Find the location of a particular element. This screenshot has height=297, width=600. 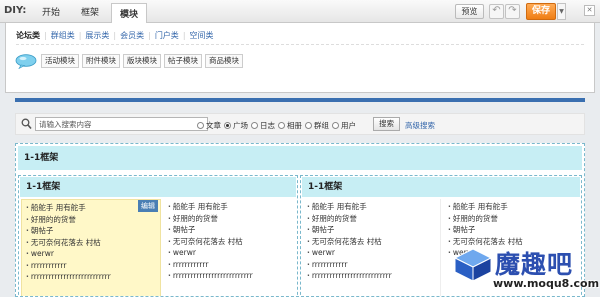

module-list: 活动模块 附件模块 版块模块 帖子模块 商品模块 is located at coordinates (142, 61).